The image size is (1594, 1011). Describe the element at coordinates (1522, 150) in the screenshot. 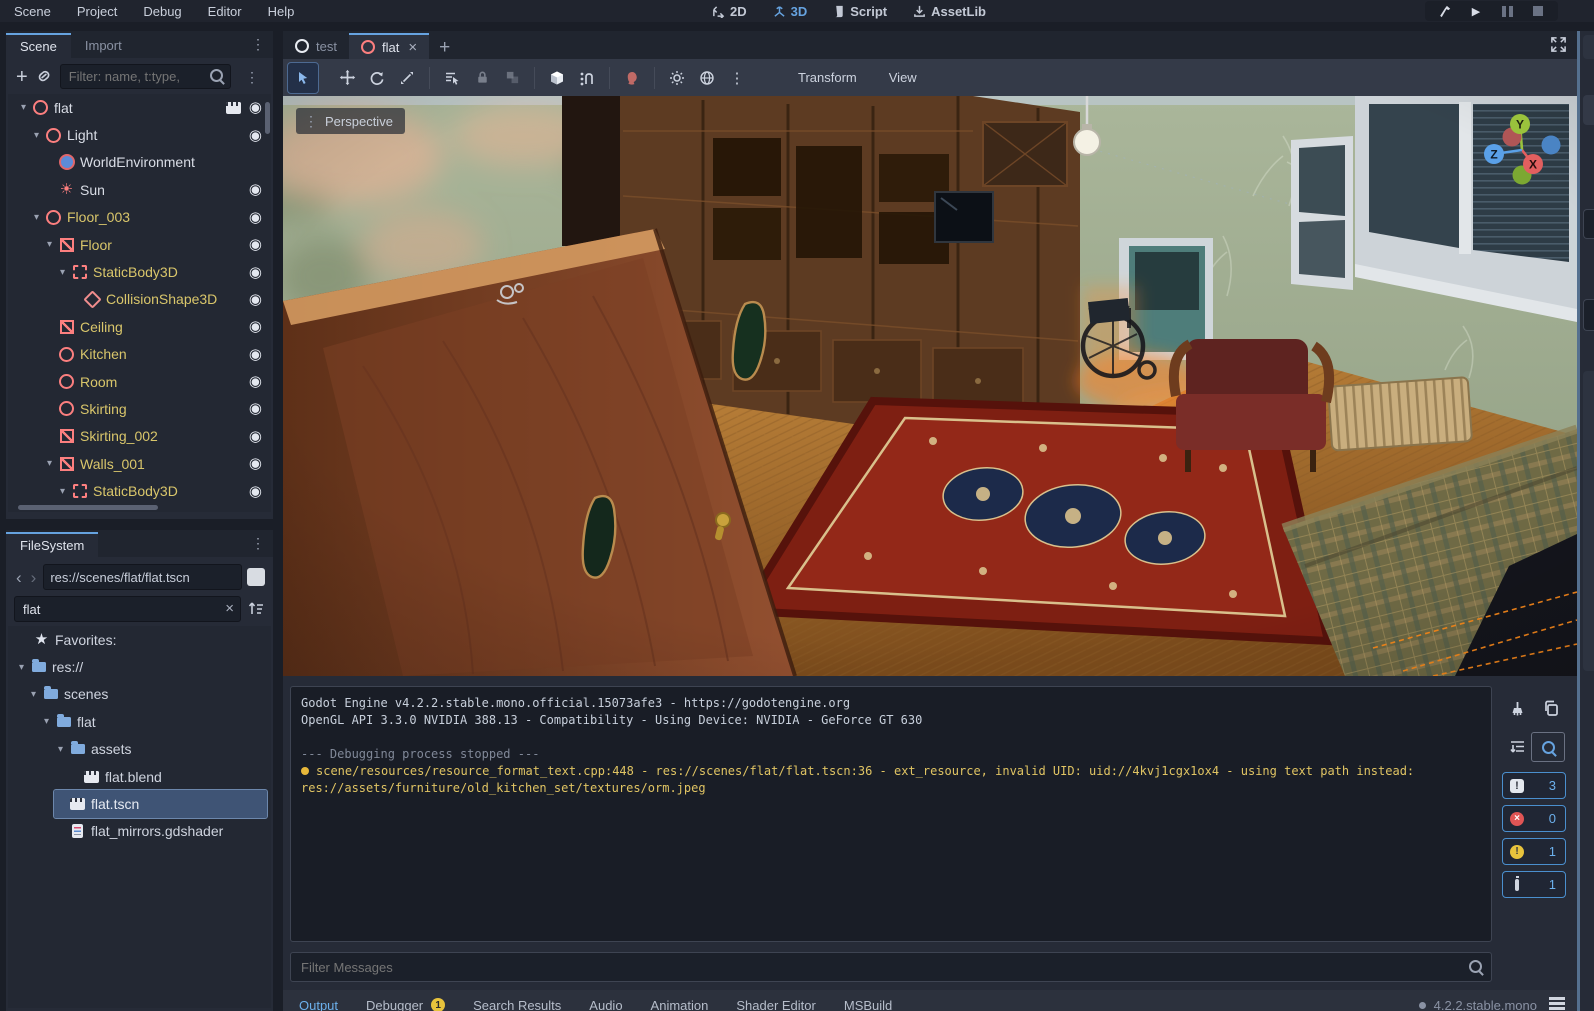

I see `axis-gizmo: Y Z X` at that location.